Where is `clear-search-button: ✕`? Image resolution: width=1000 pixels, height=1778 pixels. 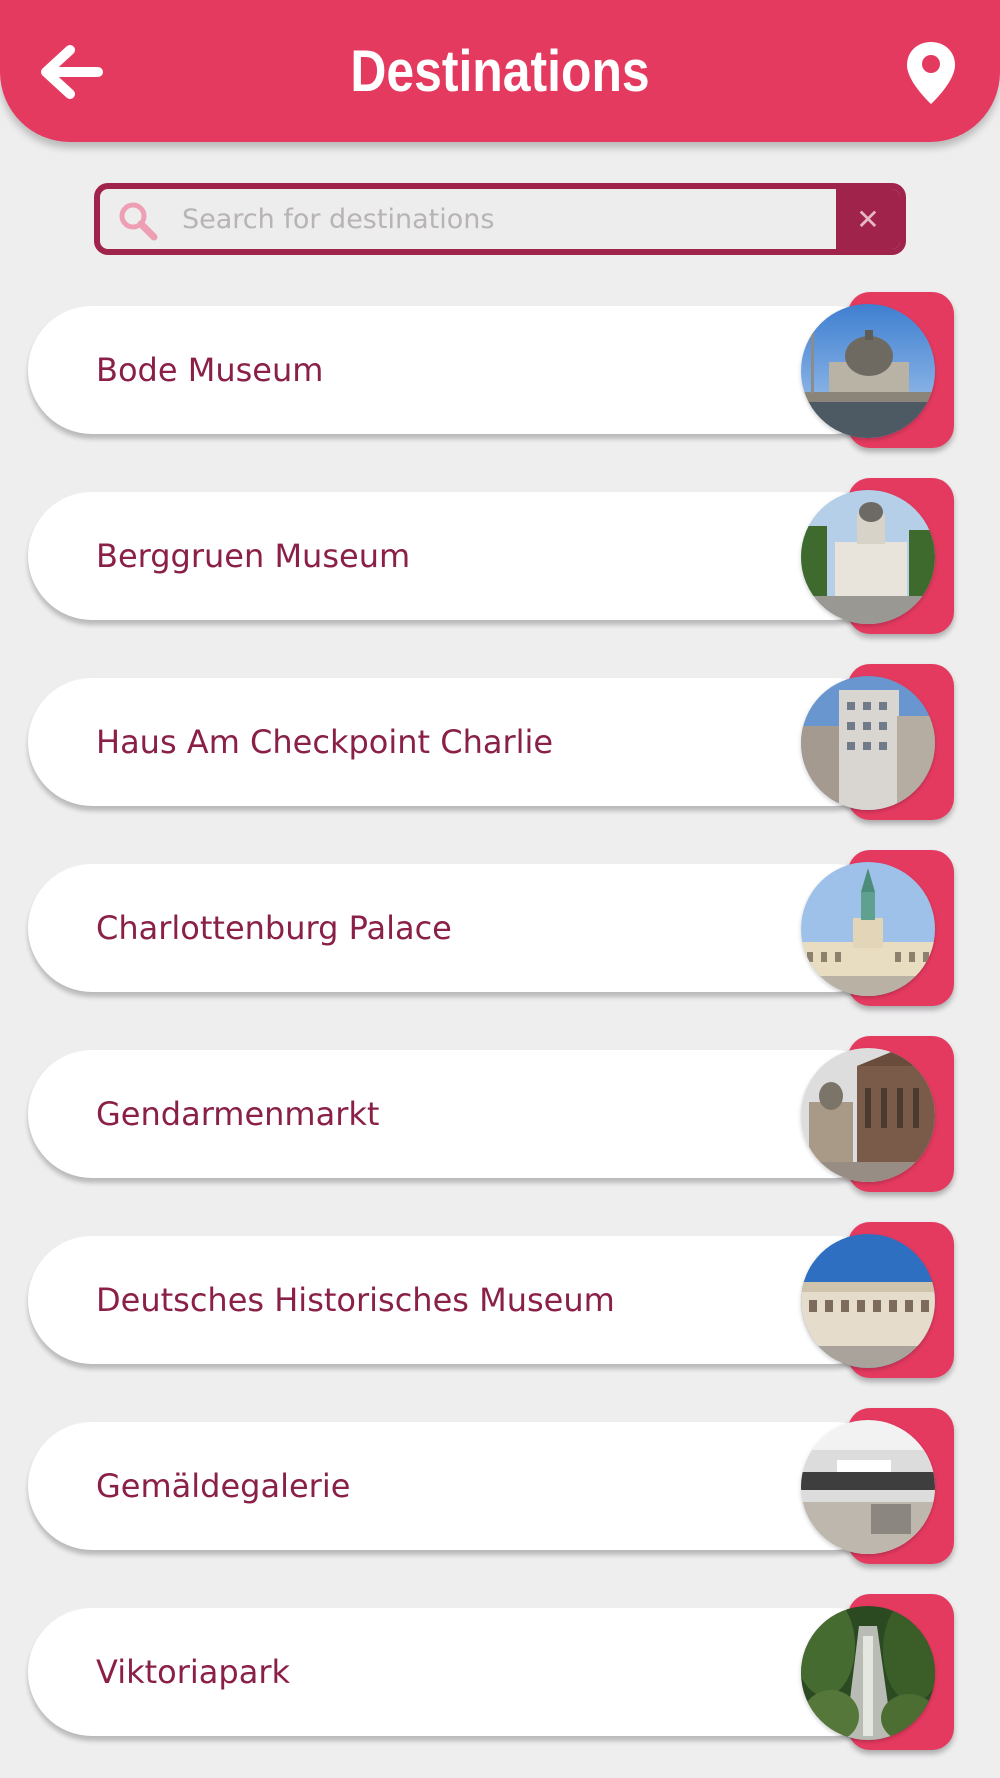 clear-search-button: ✕ is located at coordinates (868, 219).